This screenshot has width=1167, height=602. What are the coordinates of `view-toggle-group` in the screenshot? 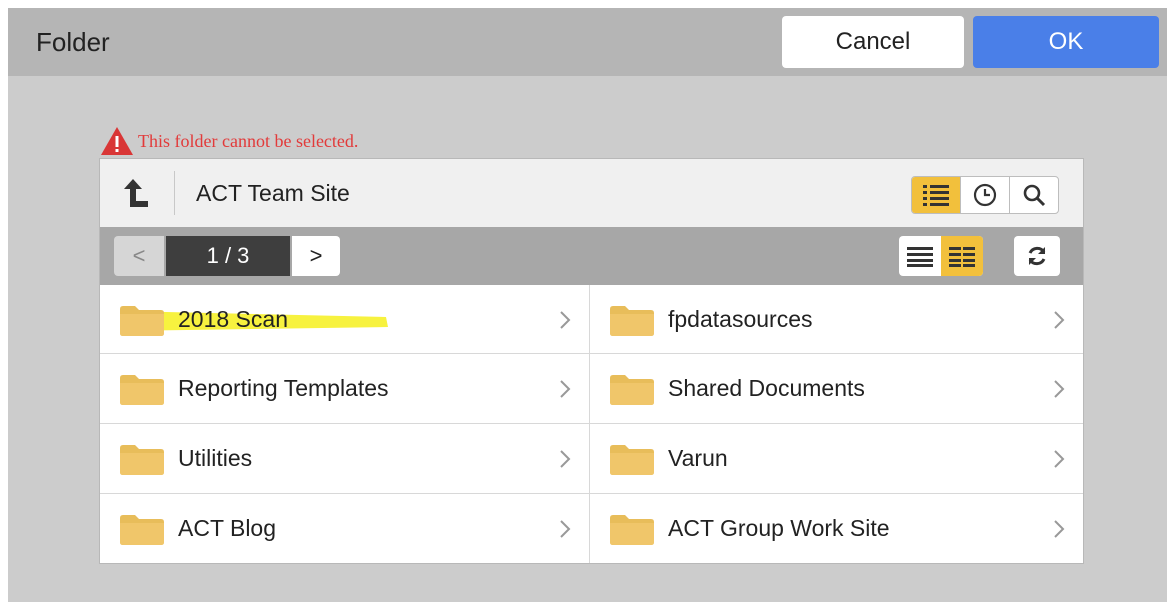 It's located at (985, 195).